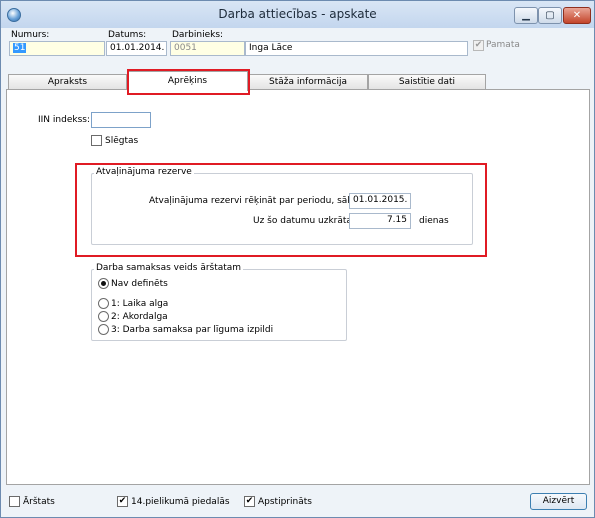 The width and height of the screenshot is (595, 518). Describe the element at coordinates (281, 210) in the screenshot. I see `reserve-highlight-box` at that location.